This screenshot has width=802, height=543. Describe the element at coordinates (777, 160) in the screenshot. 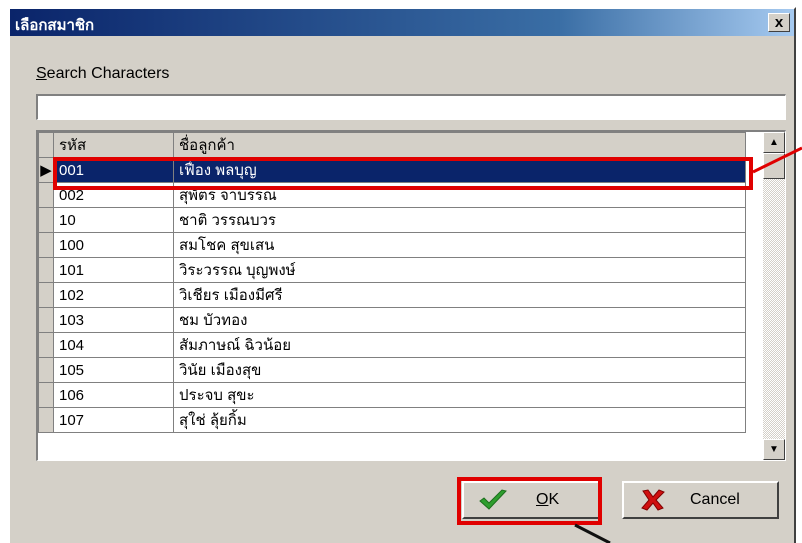

I see `row-callout-line` at that location.